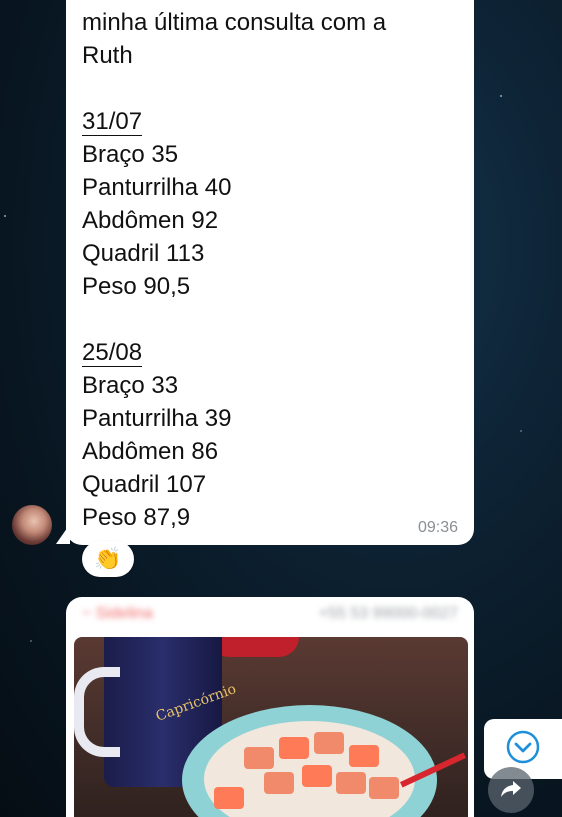 This screenshot has height=817, width=562. What do you see at coordinates (97, 712) in the screenshot?
I see `photo-mug-handle` at bounding box center [97, 712].